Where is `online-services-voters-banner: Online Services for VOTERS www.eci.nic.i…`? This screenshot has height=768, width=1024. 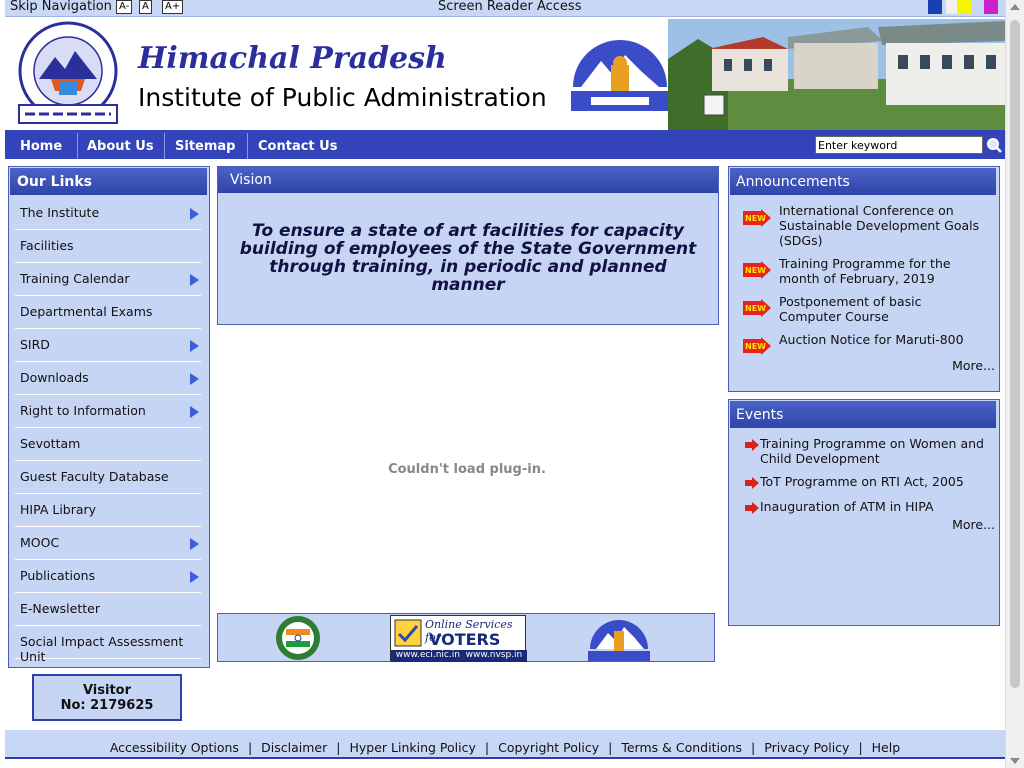 online-services-voters-banner: Online Services for VOTERS www.eci.nic.i… is located at coordinates (458, 638).